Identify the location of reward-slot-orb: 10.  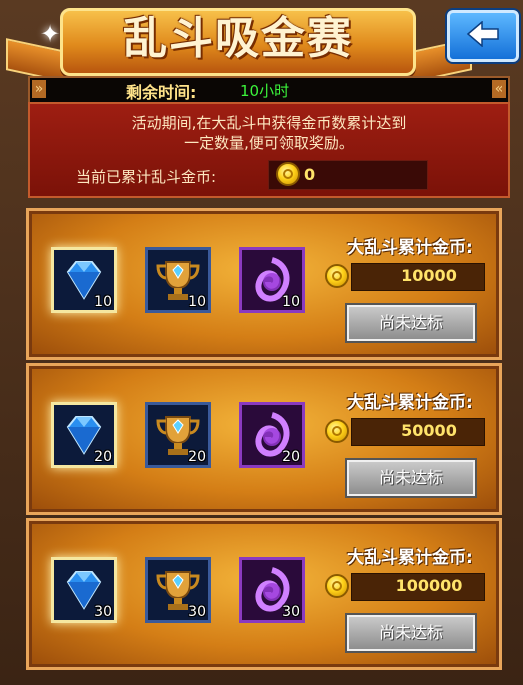
(272, 280).